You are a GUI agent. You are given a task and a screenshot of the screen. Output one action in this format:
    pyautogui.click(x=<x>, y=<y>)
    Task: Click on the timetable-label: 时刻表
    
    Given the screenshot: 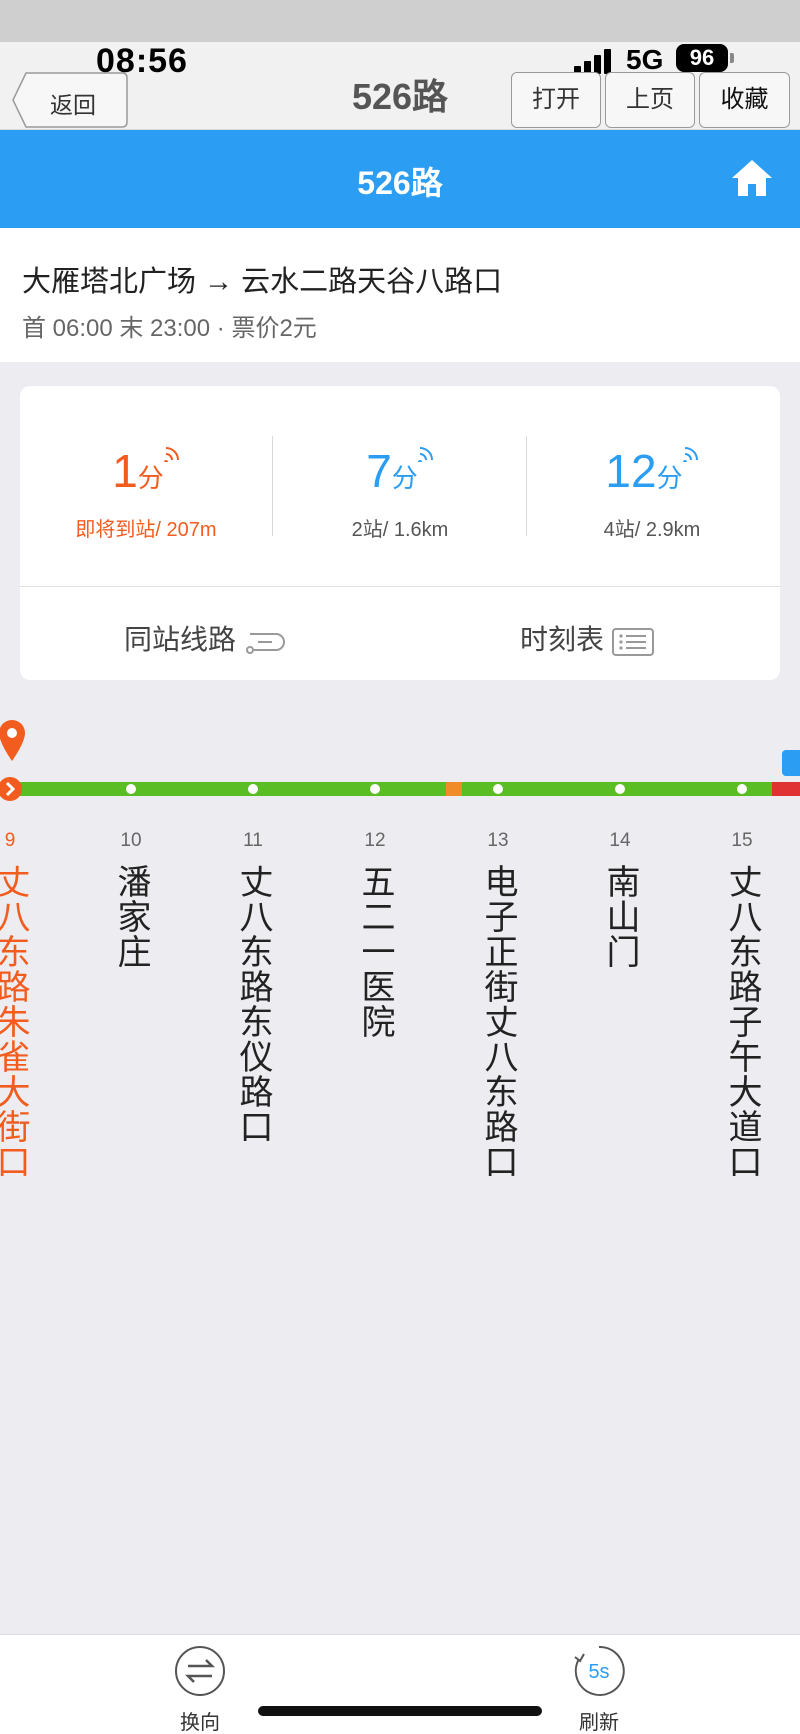 What is the action you would take?
    pyautogui.click(x=562, y=639)
    